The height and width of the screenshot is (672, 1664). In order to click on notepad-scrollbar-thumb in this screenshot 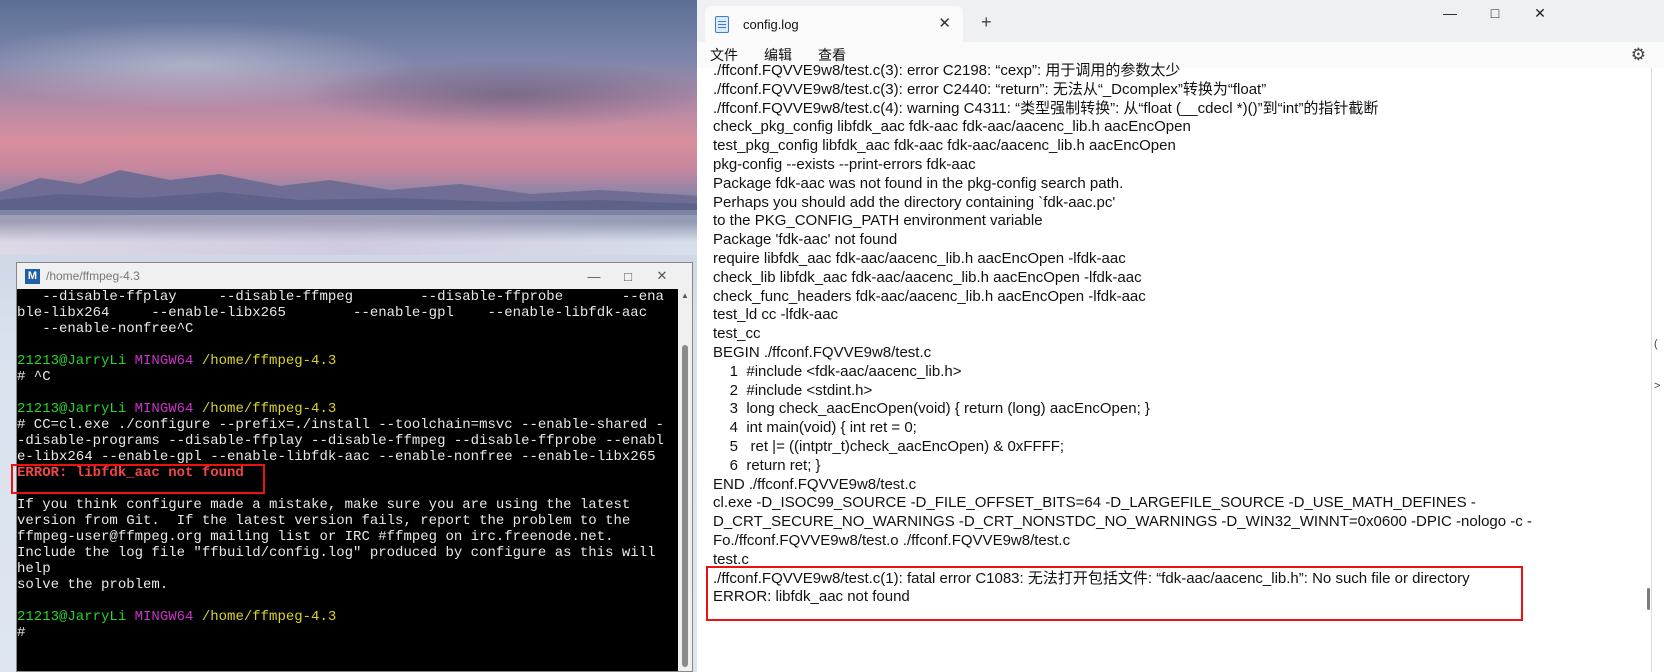, I will do `click(1648, 599)`.